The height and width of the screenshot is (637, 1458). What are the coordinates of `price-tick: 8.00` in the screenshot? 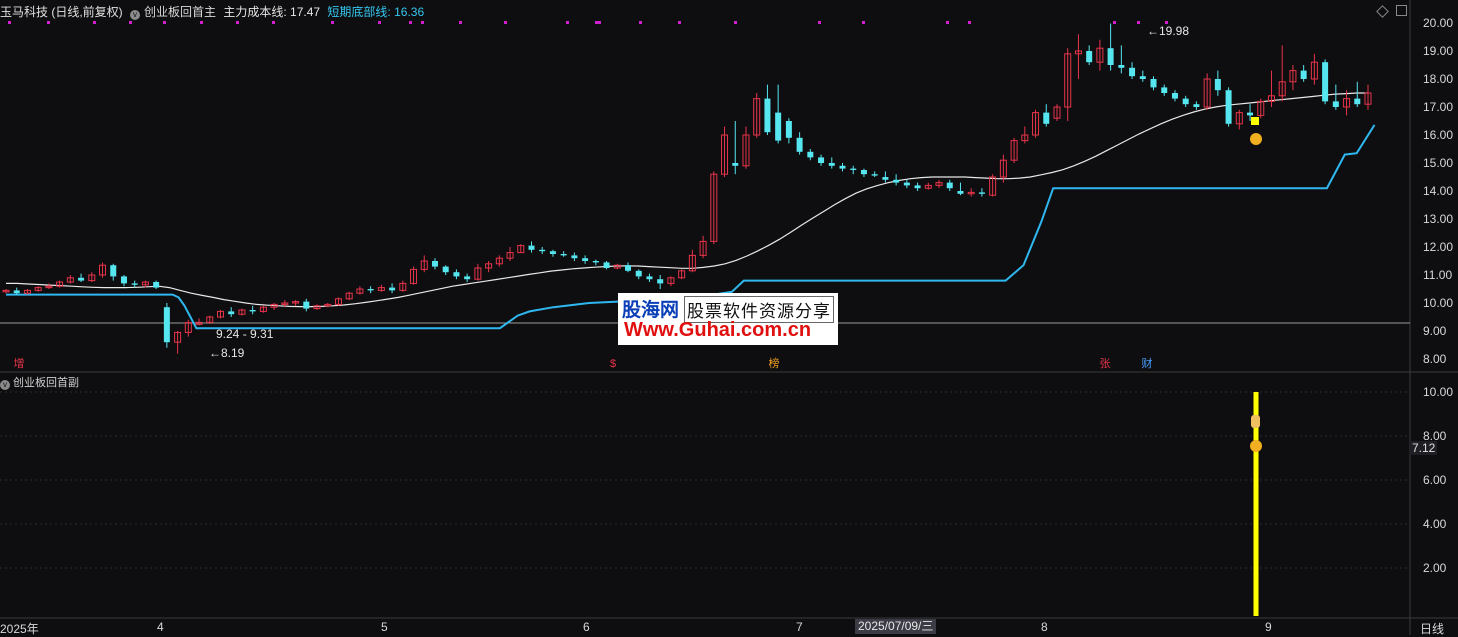 It's located at (1435, 359).